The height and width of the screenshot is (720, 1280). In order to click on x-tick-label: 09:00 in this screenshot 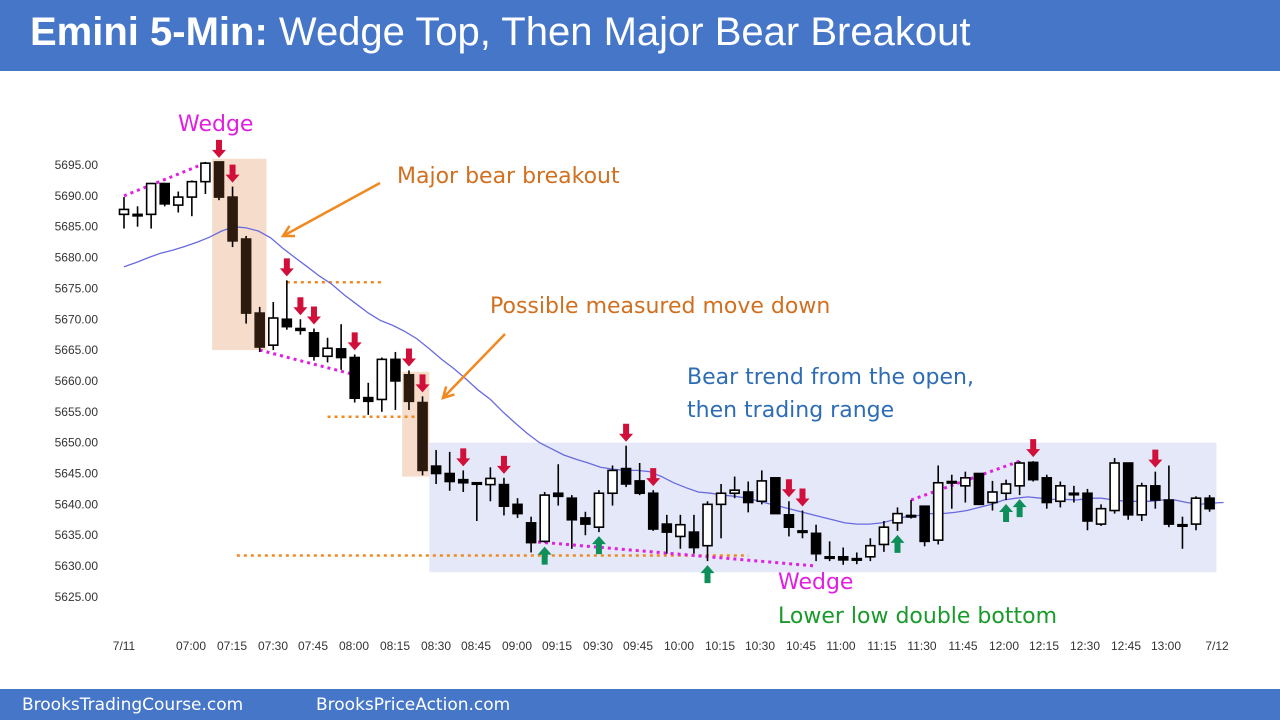, I will do `click(517, 646)`.